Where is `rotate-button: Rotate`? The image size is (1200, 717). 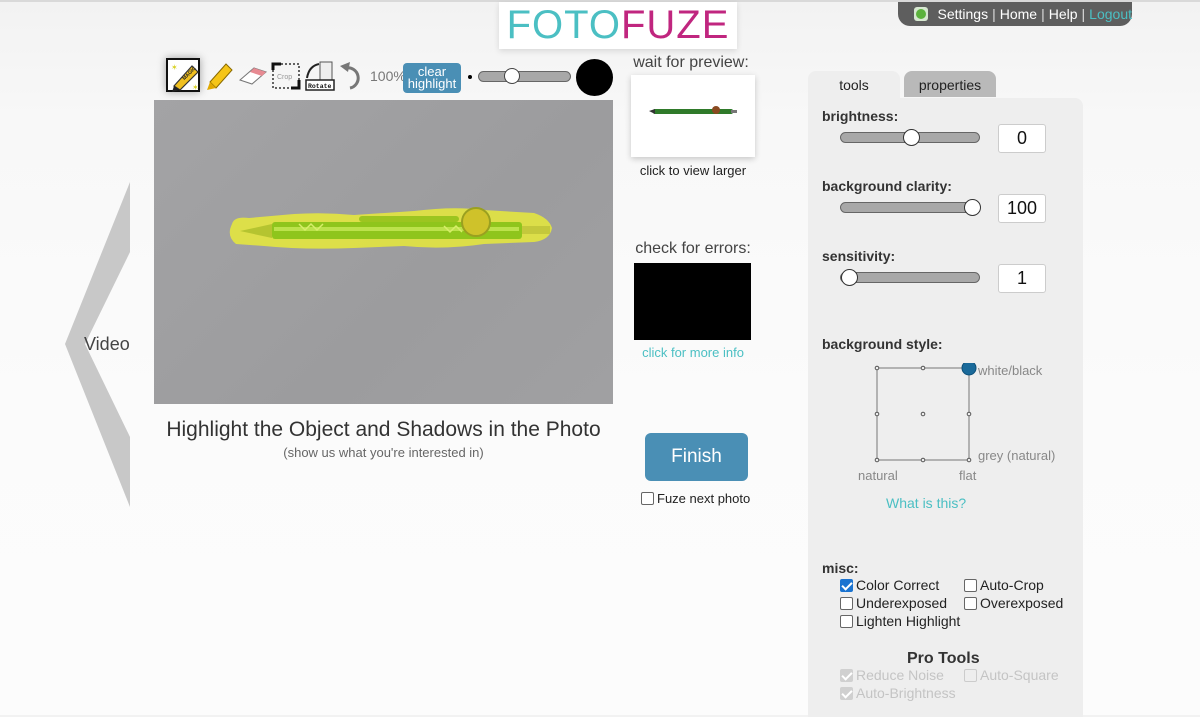
rotate-button: Rotate is located at coordinates (320, 75).